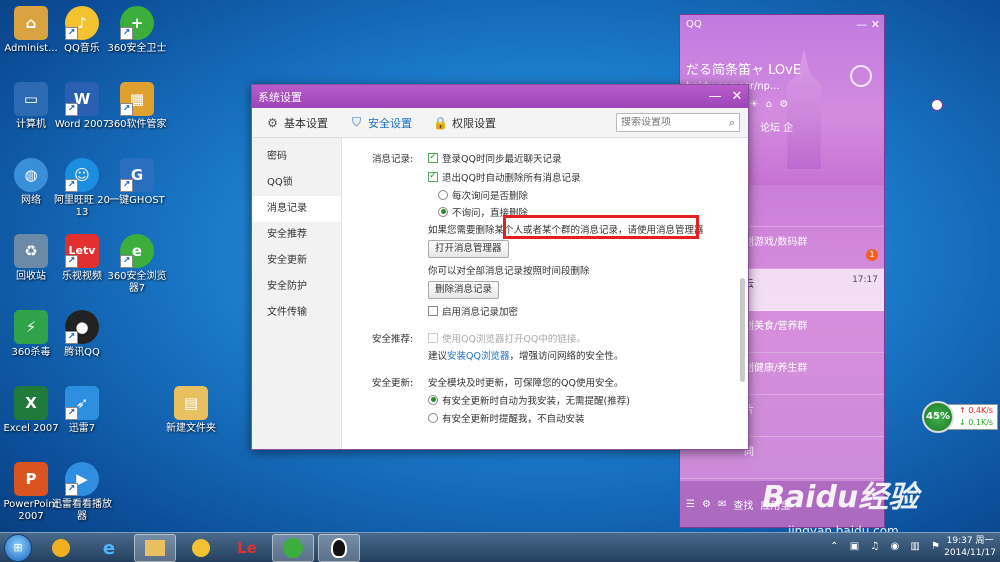 The image size is (1000, 562). Describe the element at coordinates (381, 123) in the screenshot. I see `tab-security-settings: ⛉ 安全设置` at that location.